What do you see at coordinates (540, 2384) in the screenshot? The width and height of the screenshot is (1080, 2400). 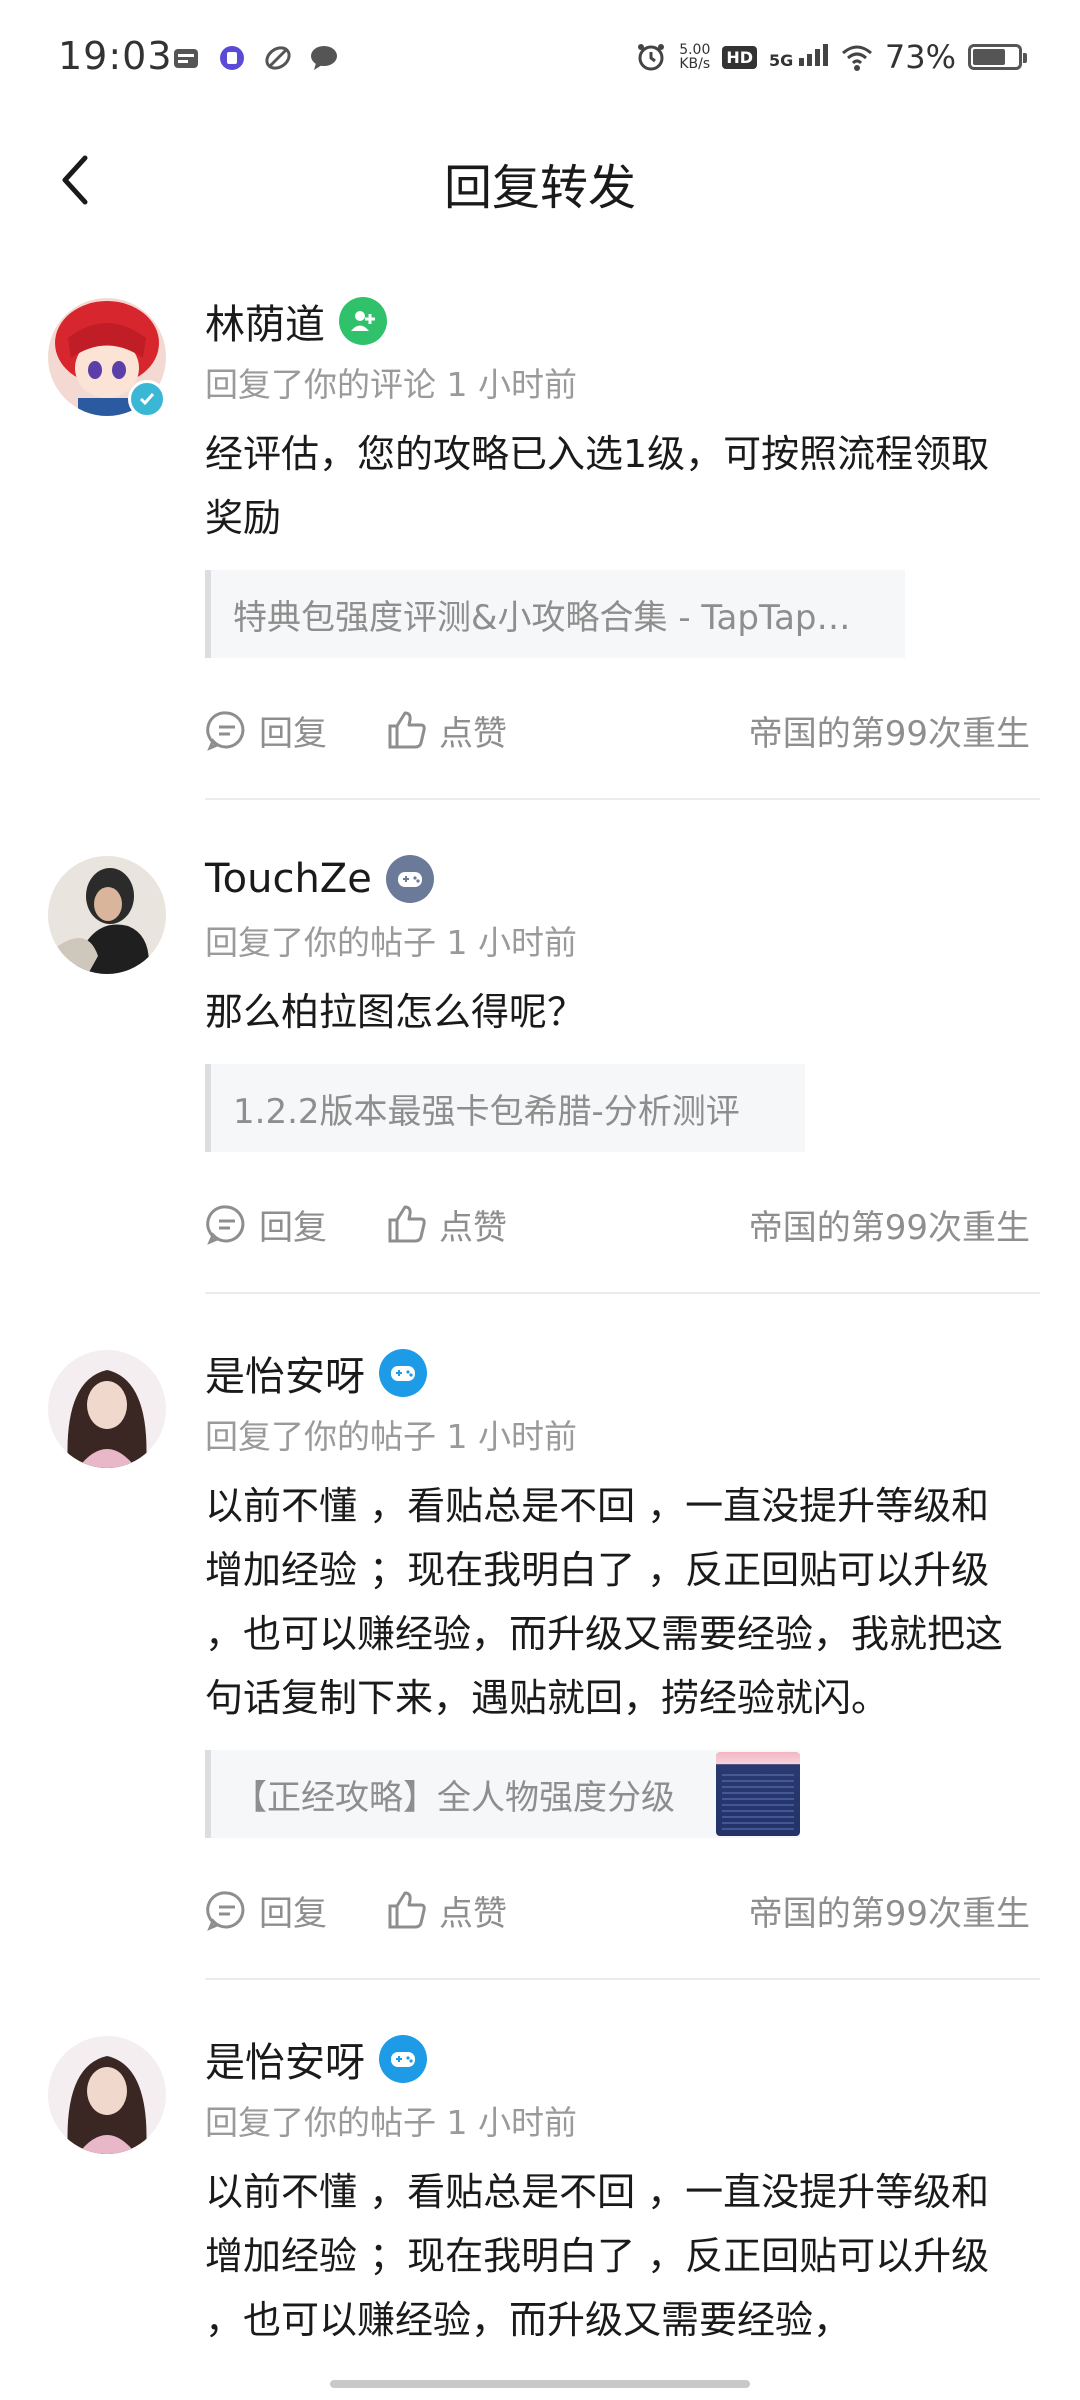 I see `home-indicator` at bounding box center [540, 2384].